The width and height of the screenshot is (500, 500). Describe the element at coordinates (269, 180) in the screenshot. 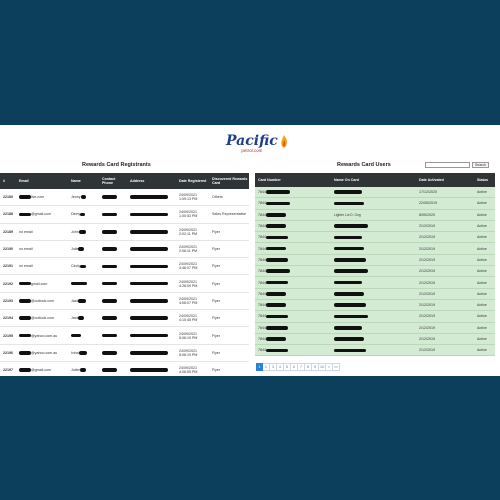

I see `column-header-card-number: Card Number` at that location.